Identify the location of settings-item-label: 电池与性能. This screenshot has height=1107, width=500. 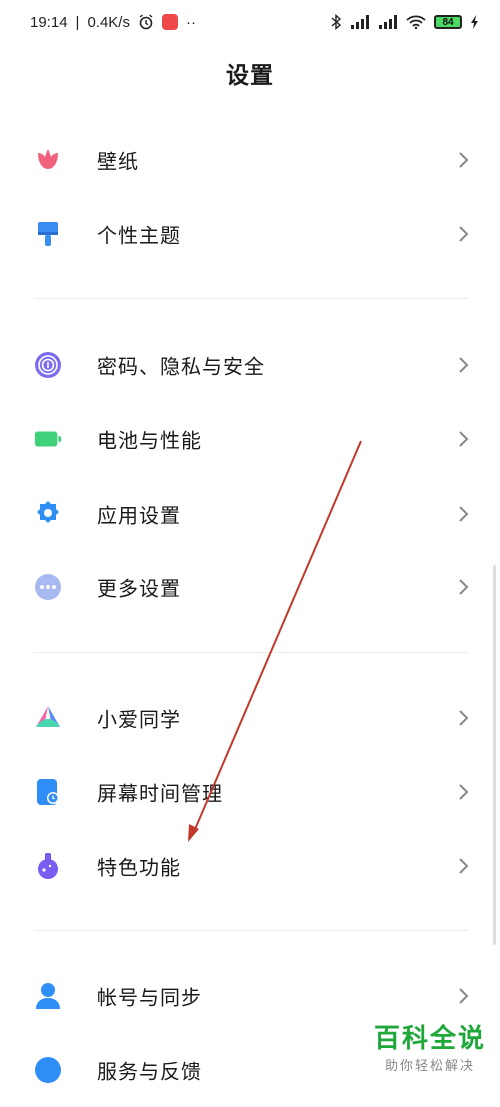
(149, 440).